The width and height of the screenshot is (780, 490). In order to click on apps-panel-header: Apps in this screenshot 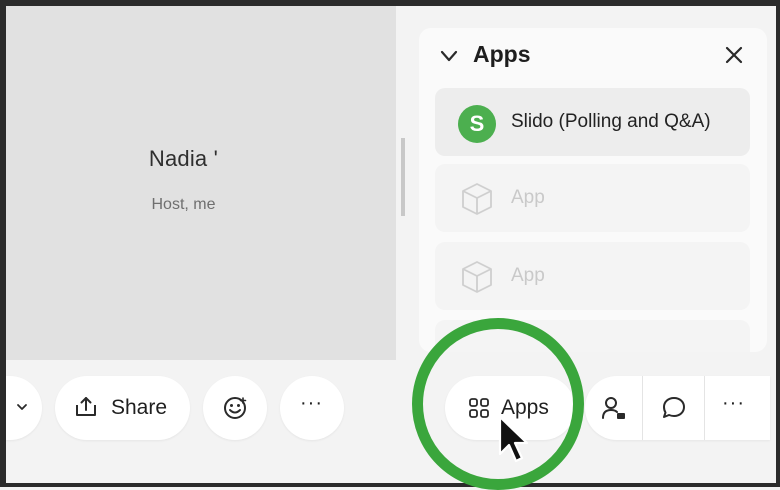, I will do `click(593, 56)`.